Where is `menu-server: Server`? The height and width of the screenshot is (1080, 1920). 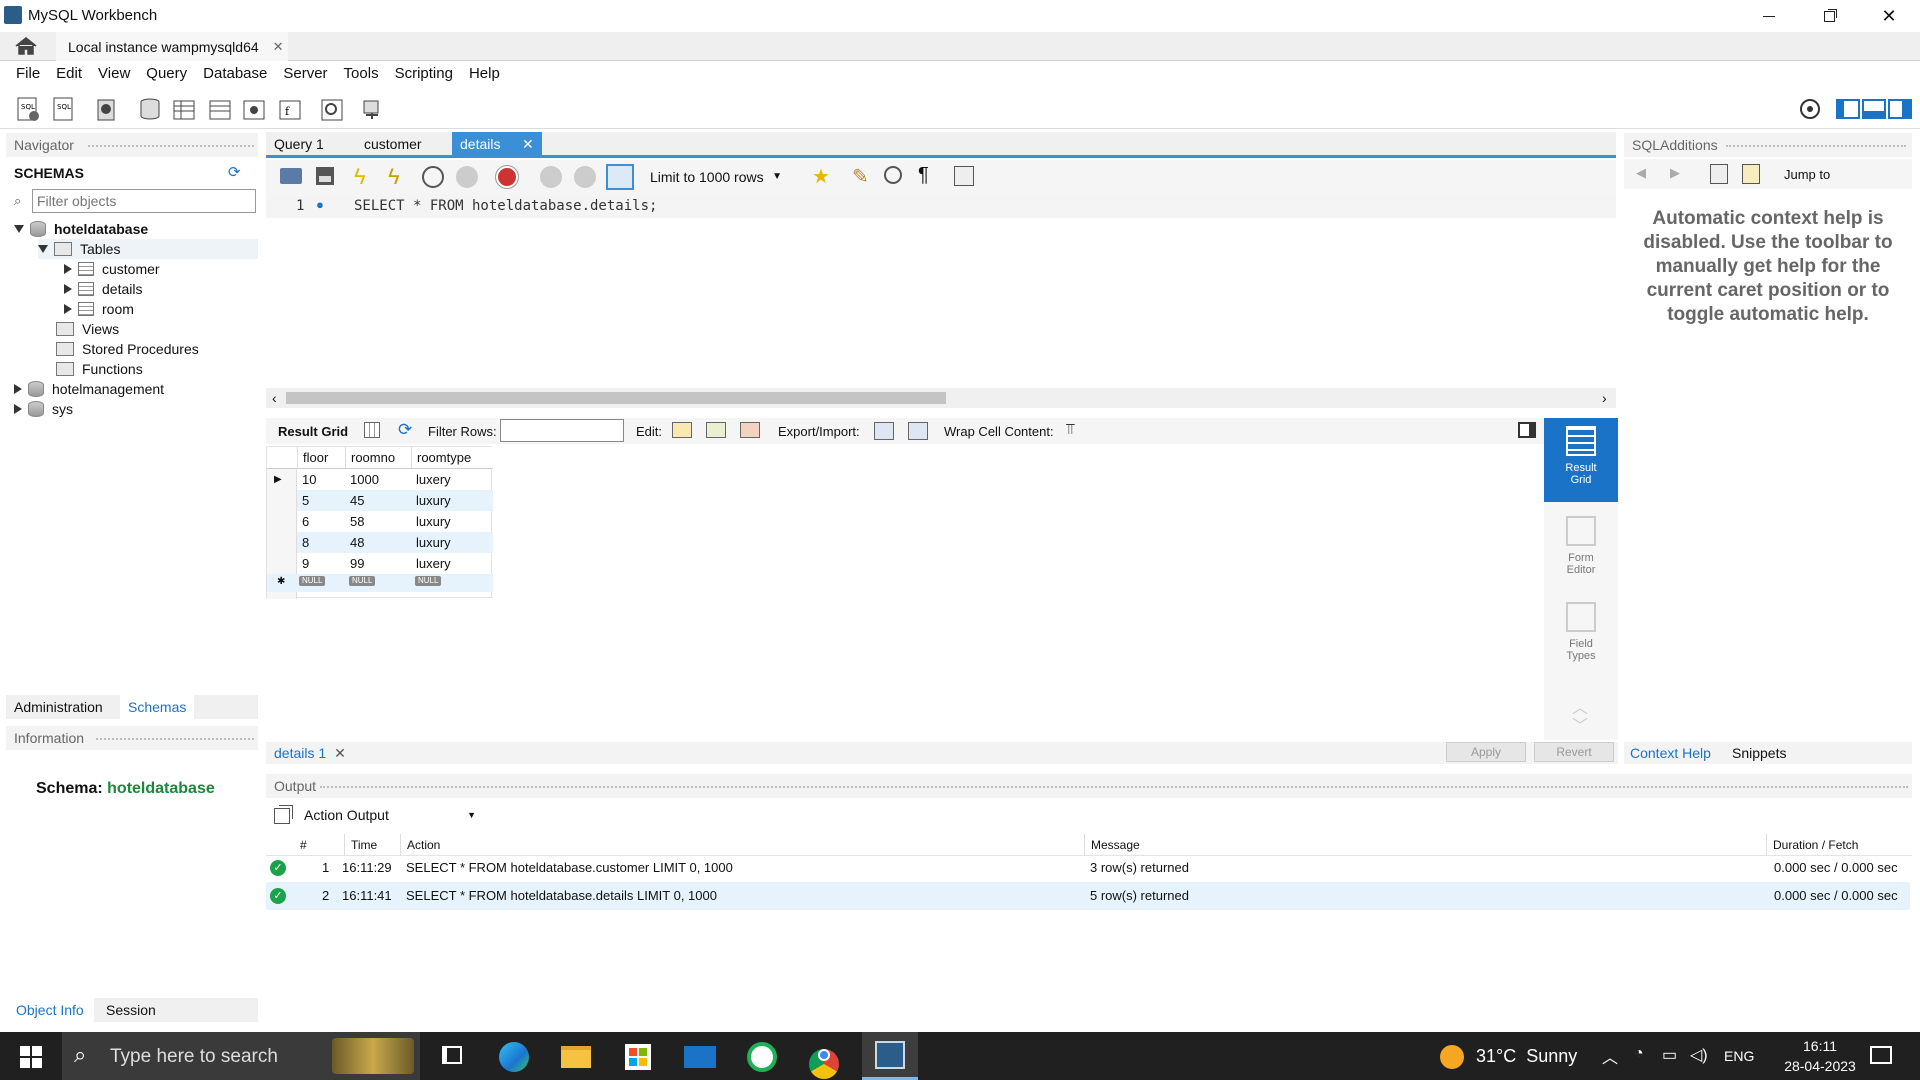
menu-server: Server is located at coordinates (305, 74).